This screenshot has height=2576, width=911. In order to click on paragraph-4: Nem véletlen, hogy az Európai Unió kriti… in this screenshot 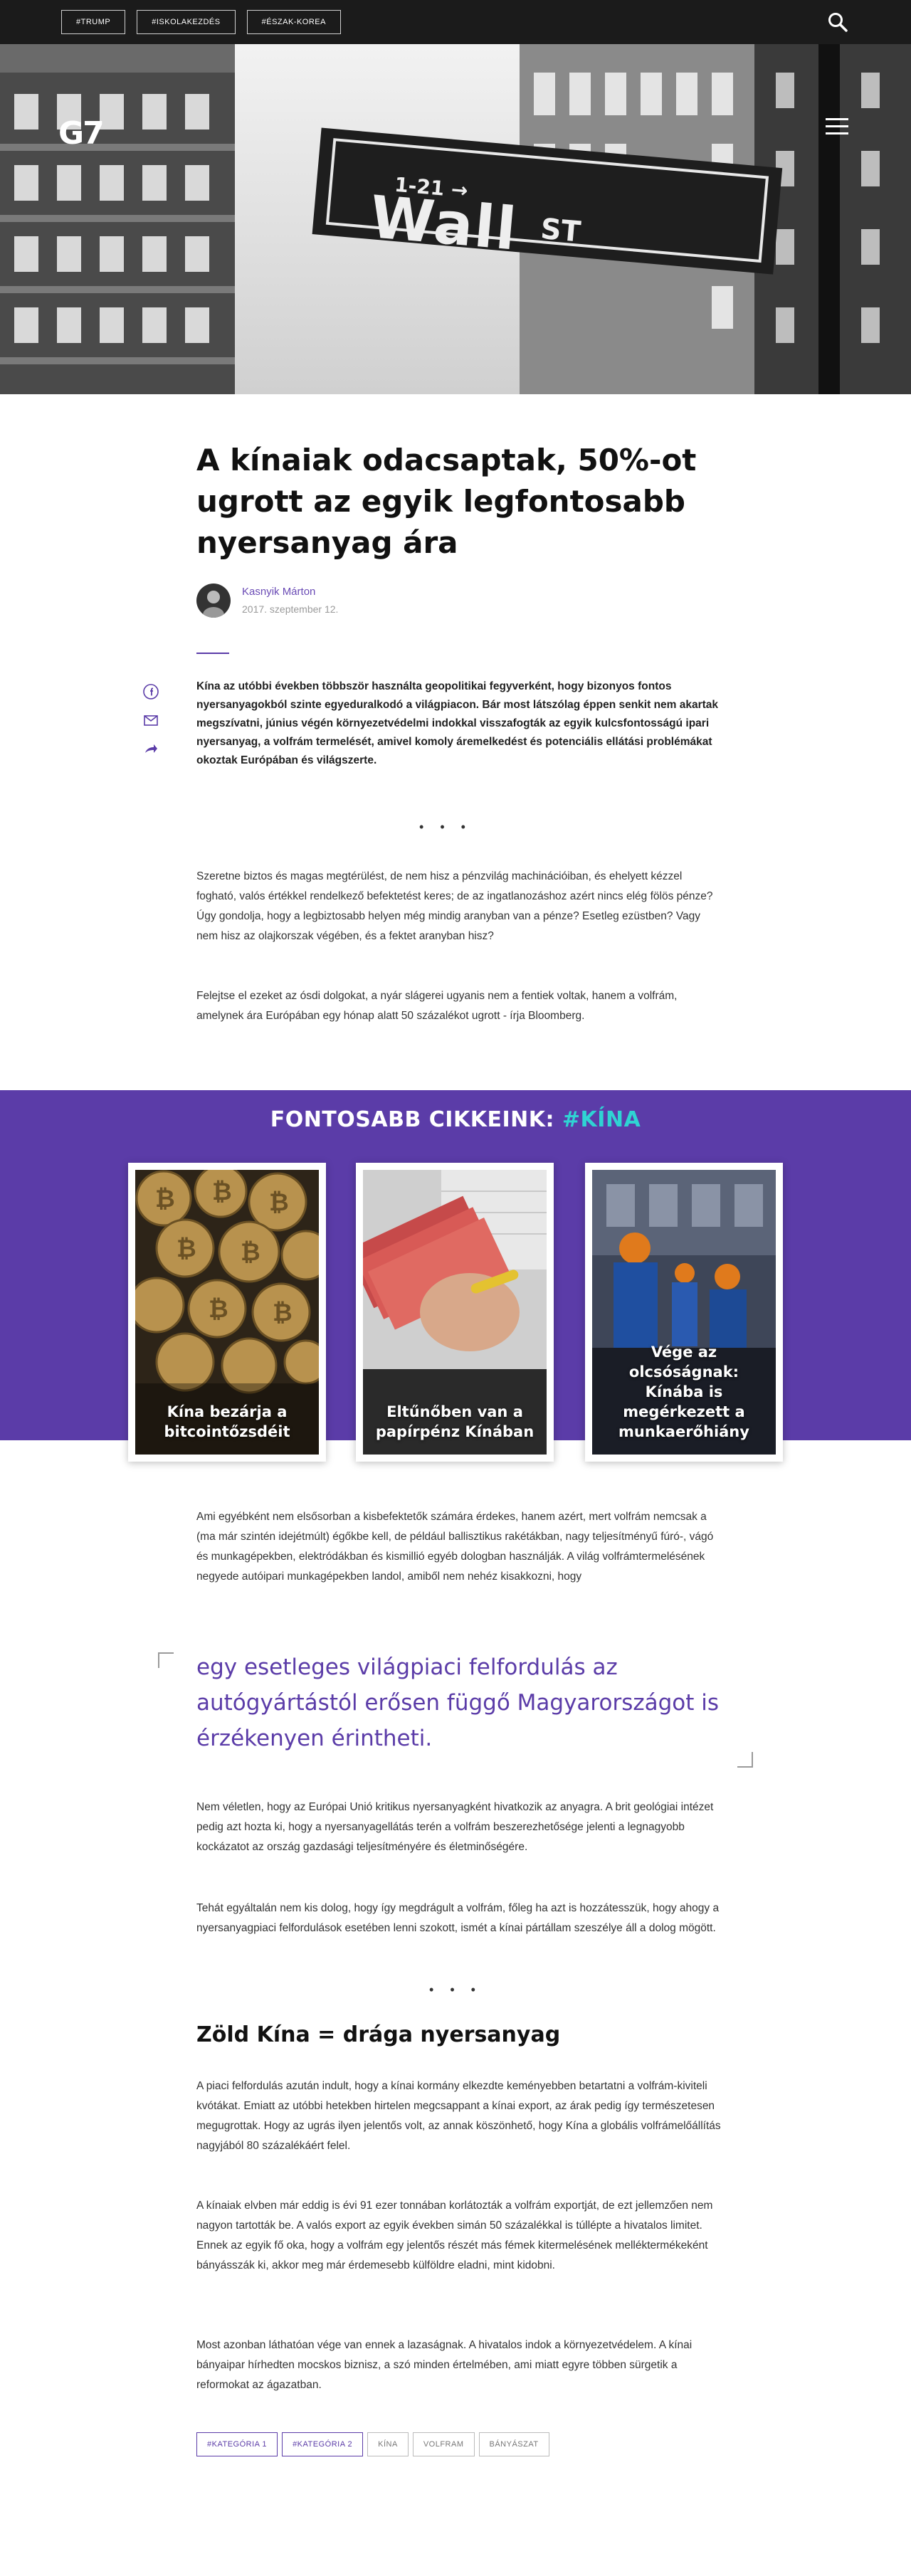, I will do `click(455, 1827)`.